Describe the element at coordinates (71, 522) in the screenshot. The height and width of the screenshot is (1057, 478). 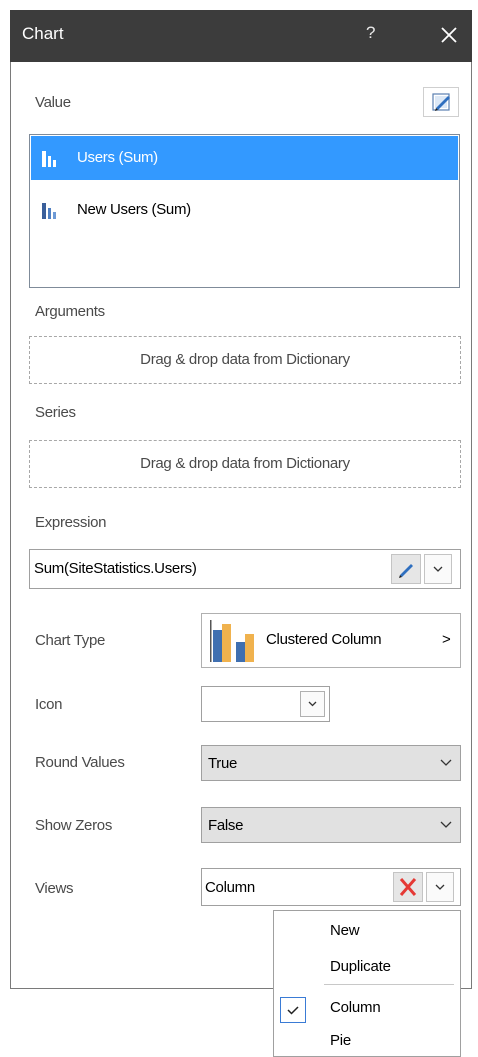
I see `expression-label: Expression` at that location.